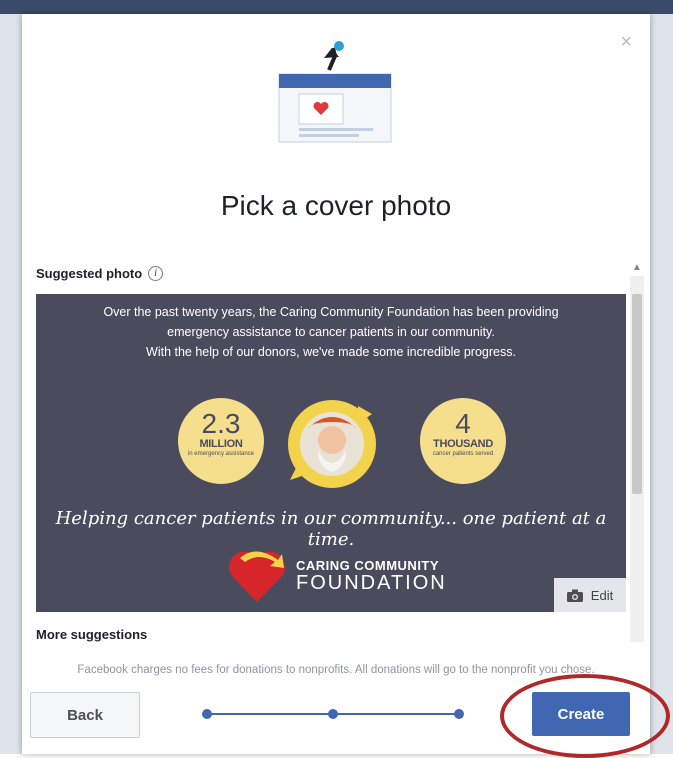  What do you see at coordinates (581, 714) in the screenshot?
I see `create-button: Create` at bounding box center [581, 714].